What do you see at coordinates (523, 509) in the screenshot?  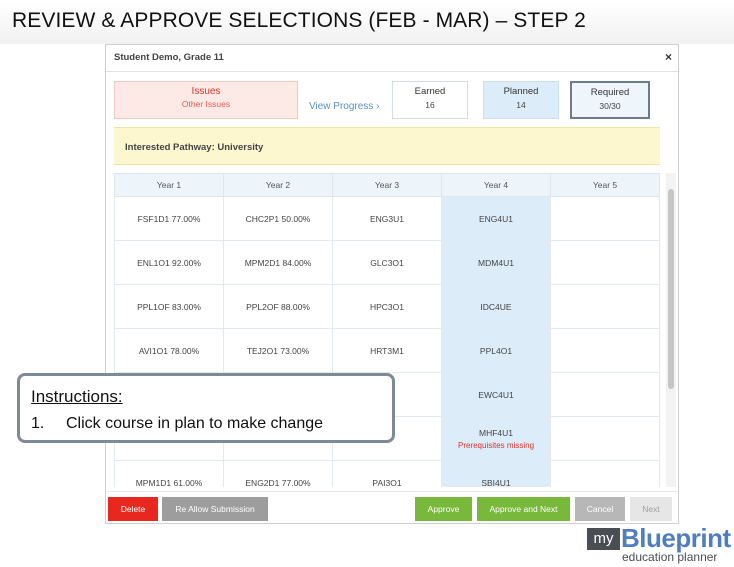 I see `approve-and-next-button: Approve and Next` at bounding box center [523, 509].